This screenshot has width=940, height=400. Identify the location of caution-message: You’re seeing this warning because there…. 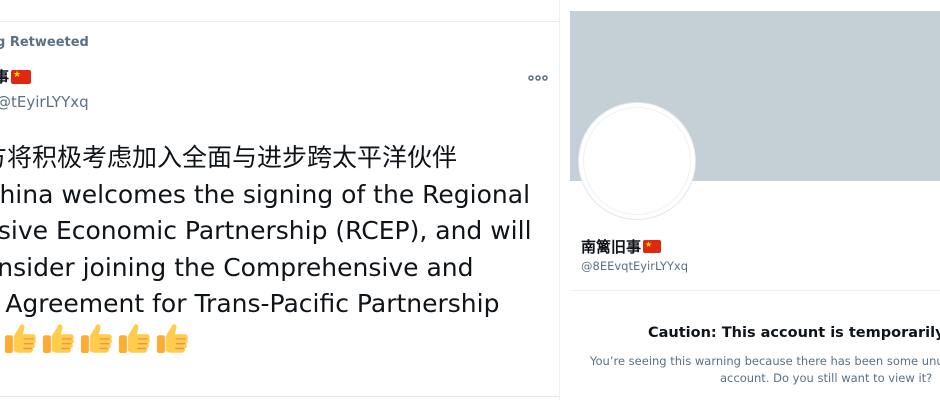
(765, 370).